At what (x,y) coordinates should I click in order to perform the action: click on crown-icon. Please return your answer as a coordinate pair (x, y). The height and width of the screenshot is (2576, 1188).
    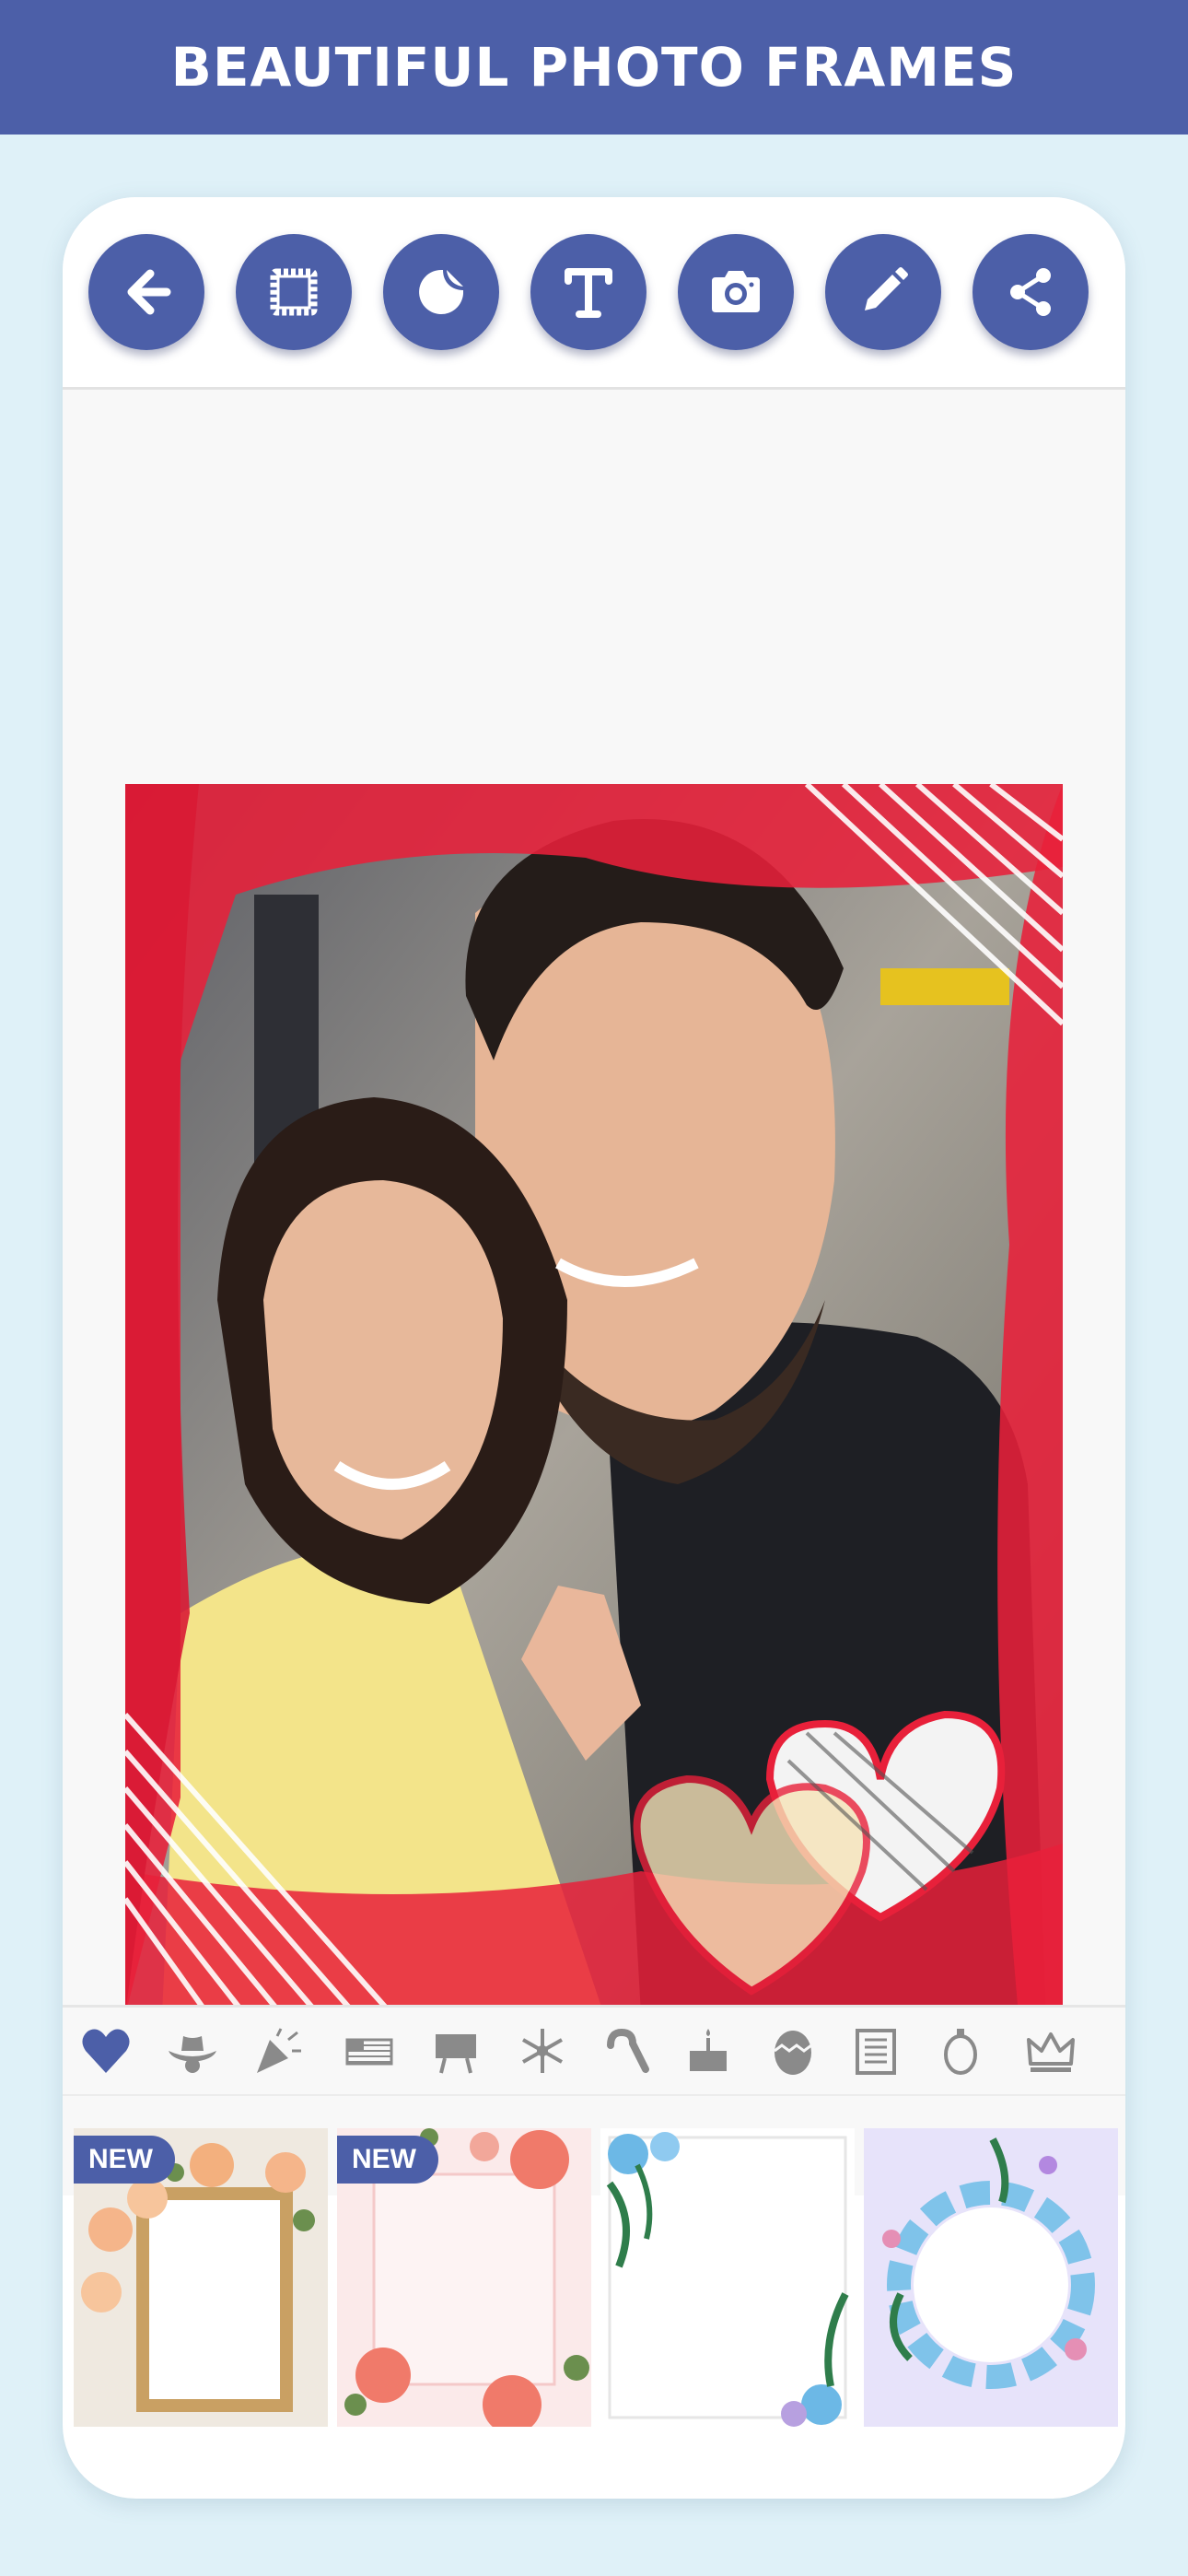
    Looking at the image, I should click on (1051, 2052).